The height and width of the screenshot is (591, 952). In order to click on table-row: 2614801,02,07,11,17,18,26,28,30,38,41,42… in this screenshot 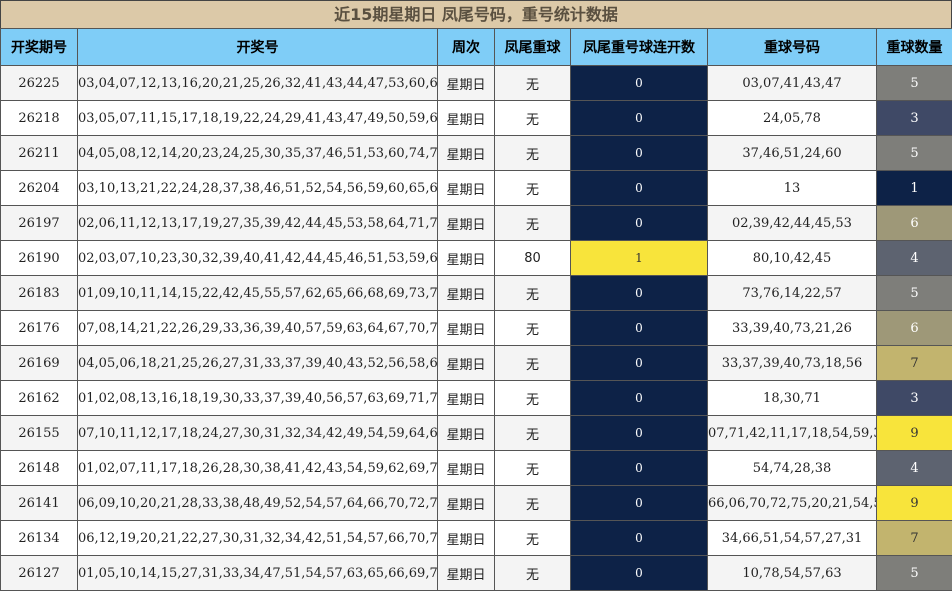, I will do `click(476, 468)`.